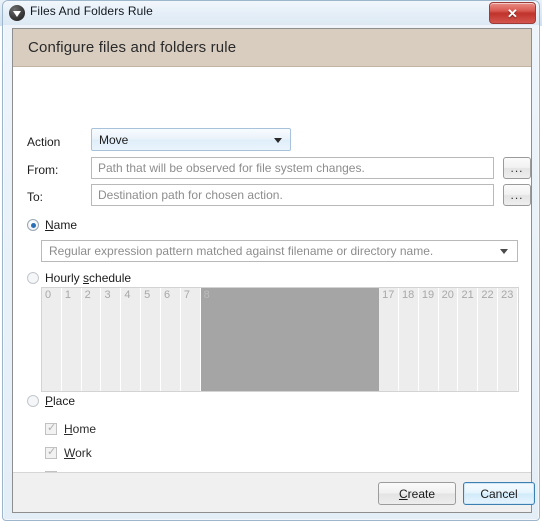  Describe the element at coordinates (107, 295) in the screenshot. I see `hour-label-3: 3` at that location.